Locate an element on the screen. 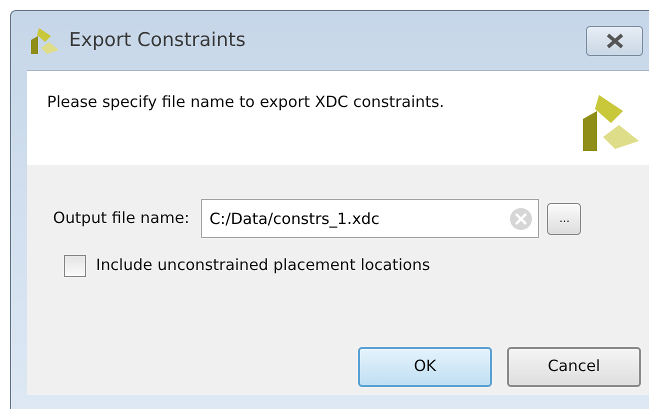 The height and width of the screenshot is (409, 649). cancel-button: Cancel is located at coordinates (574, 367).